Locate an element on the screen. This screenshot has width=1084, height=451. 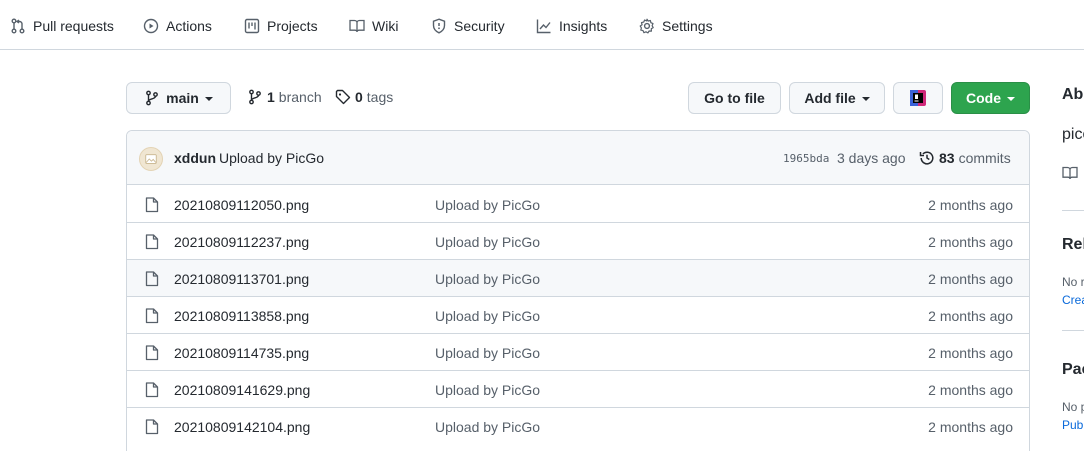
commit-message: Upload by PicGo is located at coordinates (271, 158).